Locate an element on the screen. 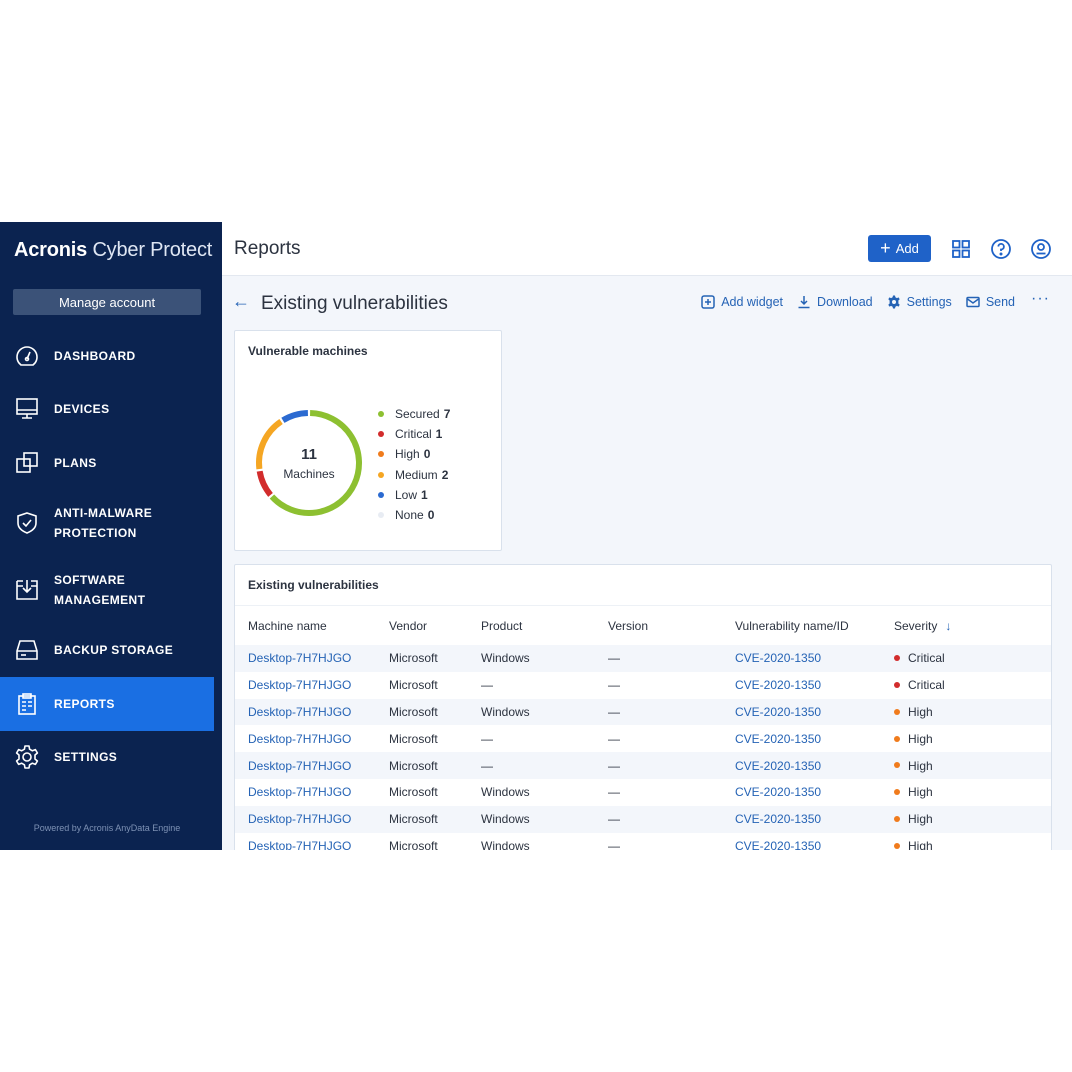 This screenshot has width=1072, height=1072. add-widget-label: Add widget is located at coordinates (752, 302).